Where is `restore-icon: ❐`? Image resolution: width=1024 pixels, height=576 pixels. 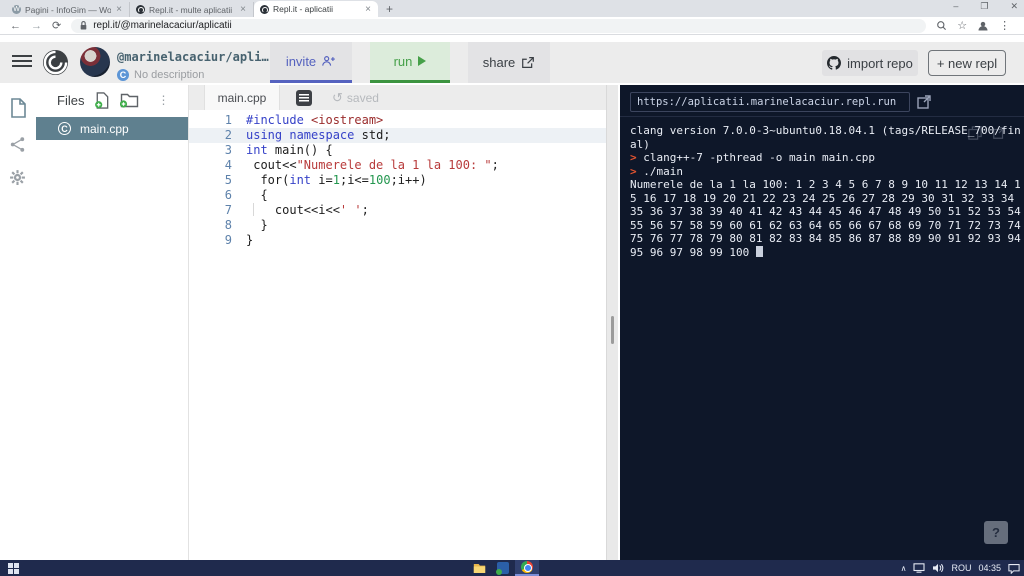 restore-icon: ❐ is located at coordinates (984, 6).